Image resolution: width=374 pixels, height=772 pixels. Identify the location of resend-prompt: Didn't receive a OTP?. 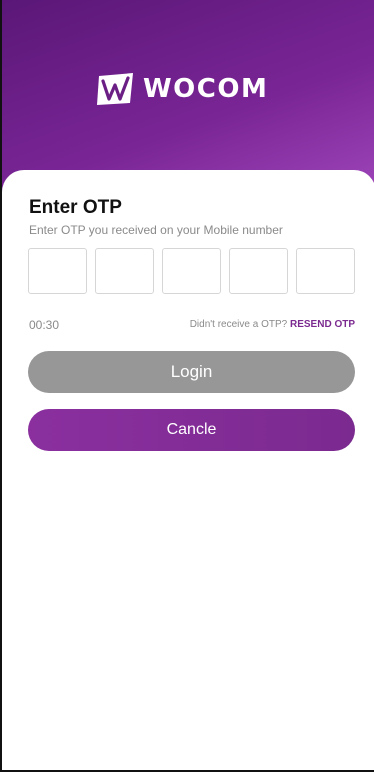
(238, 324).